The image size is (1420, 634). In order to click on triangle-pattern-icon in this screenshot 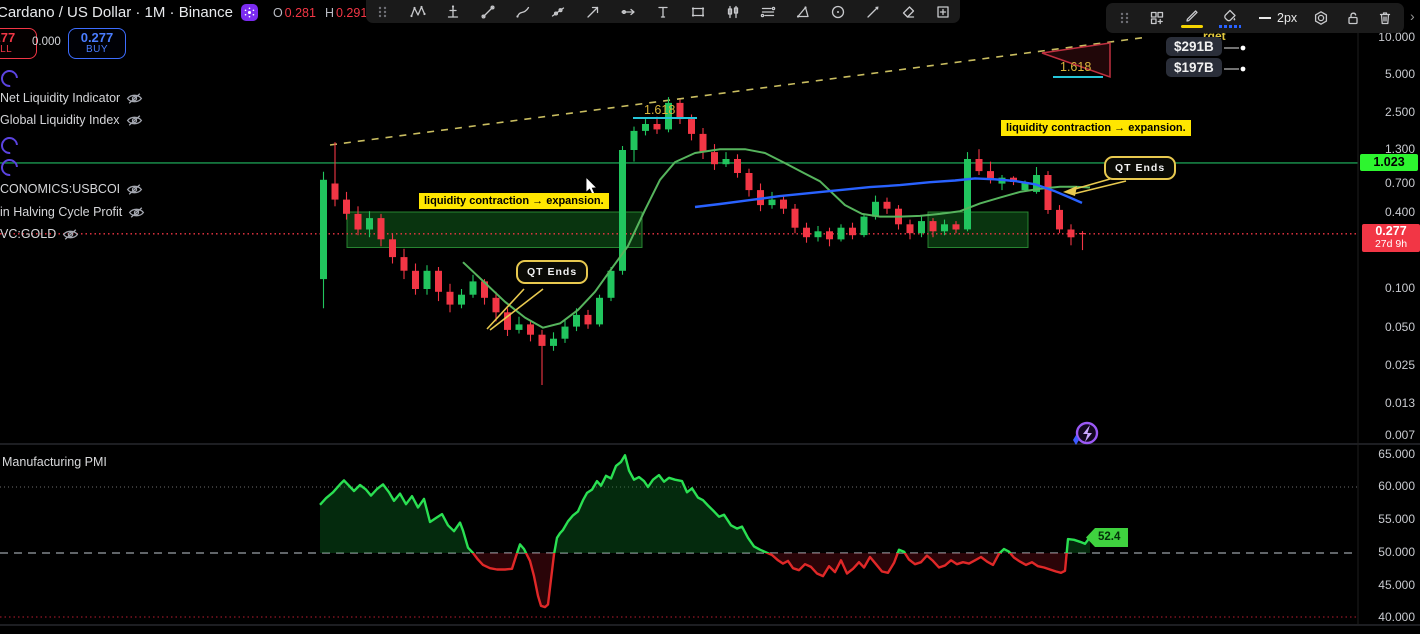, I will do `click(803, 12)`.